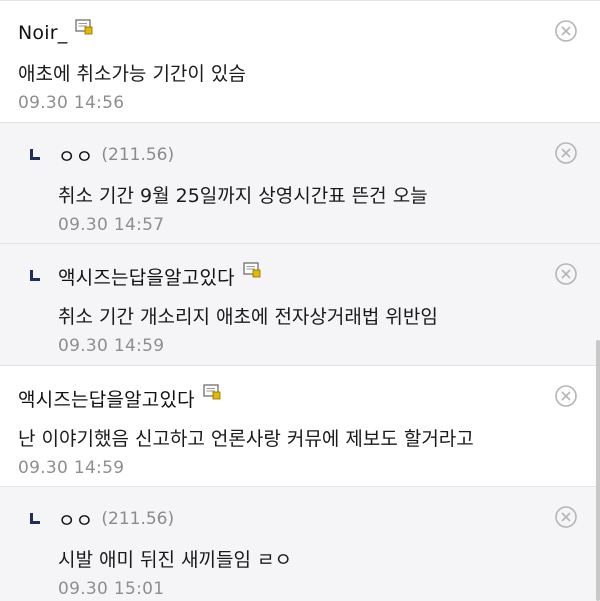 This screenshot has height=601, width=600. I want to click on reply-author: 액시즈는답을알고있다, so click(146, 276).